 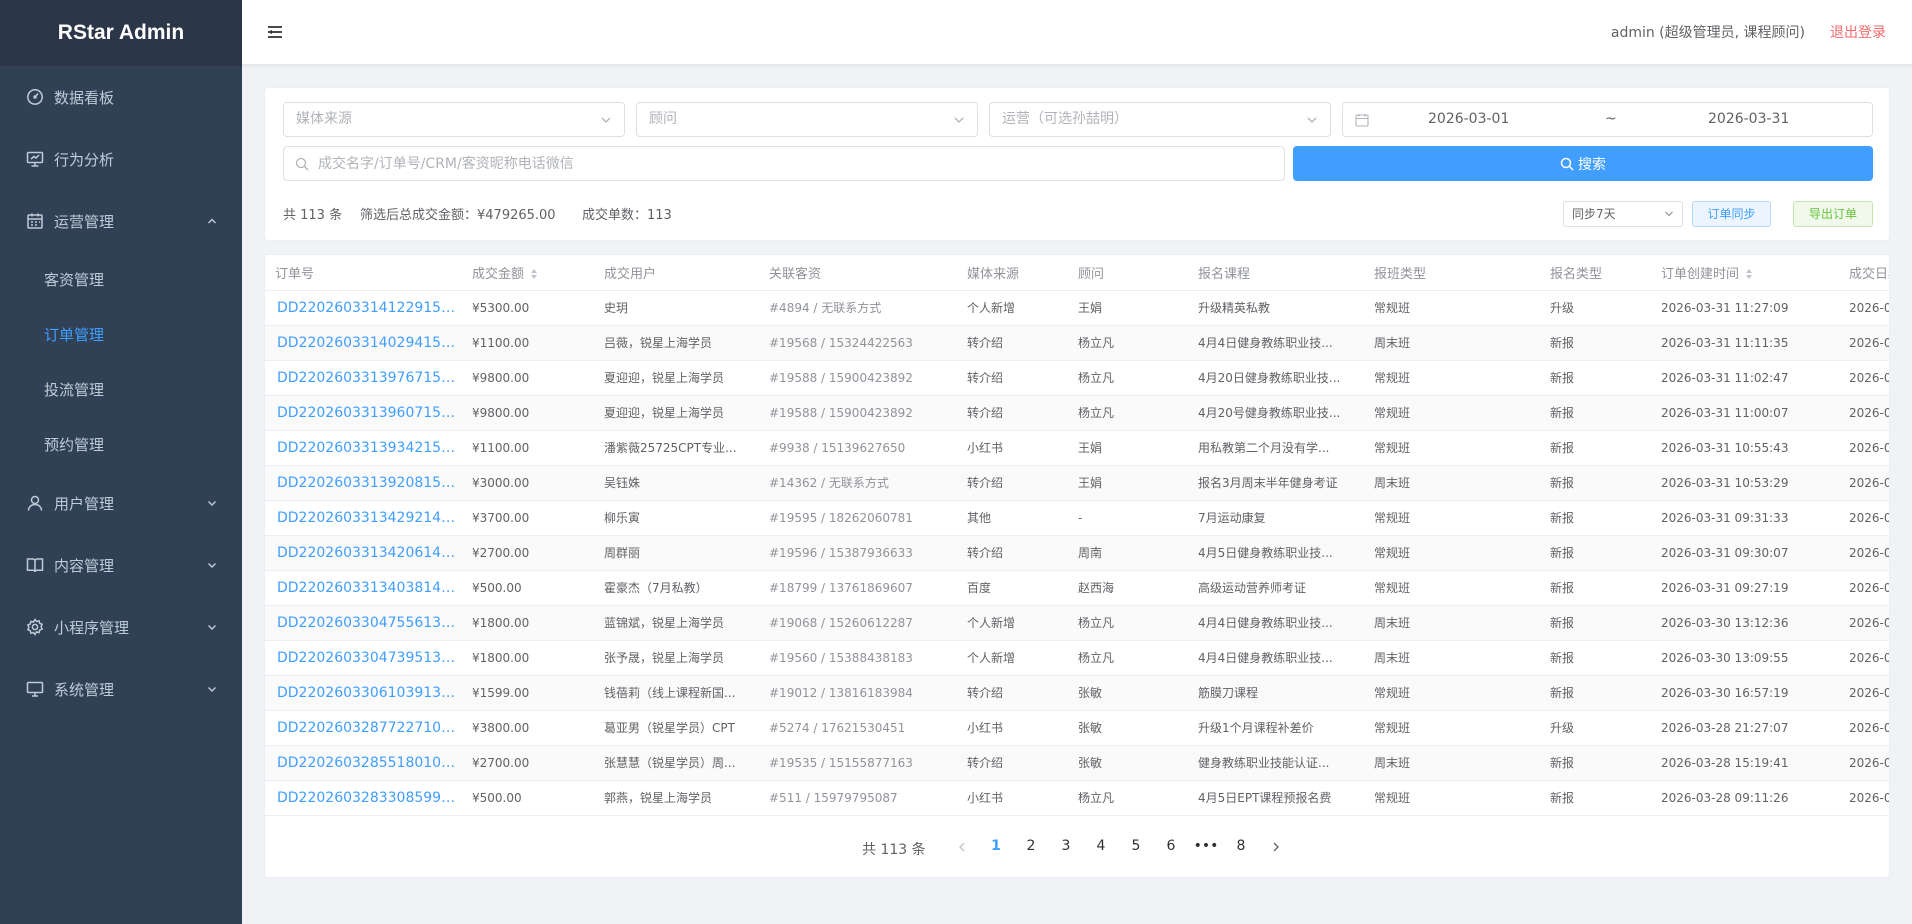 What do you see at coordinates (962, 847) in the screenshot?
I see `prev-page-icon` at bounding box center [962, 847].